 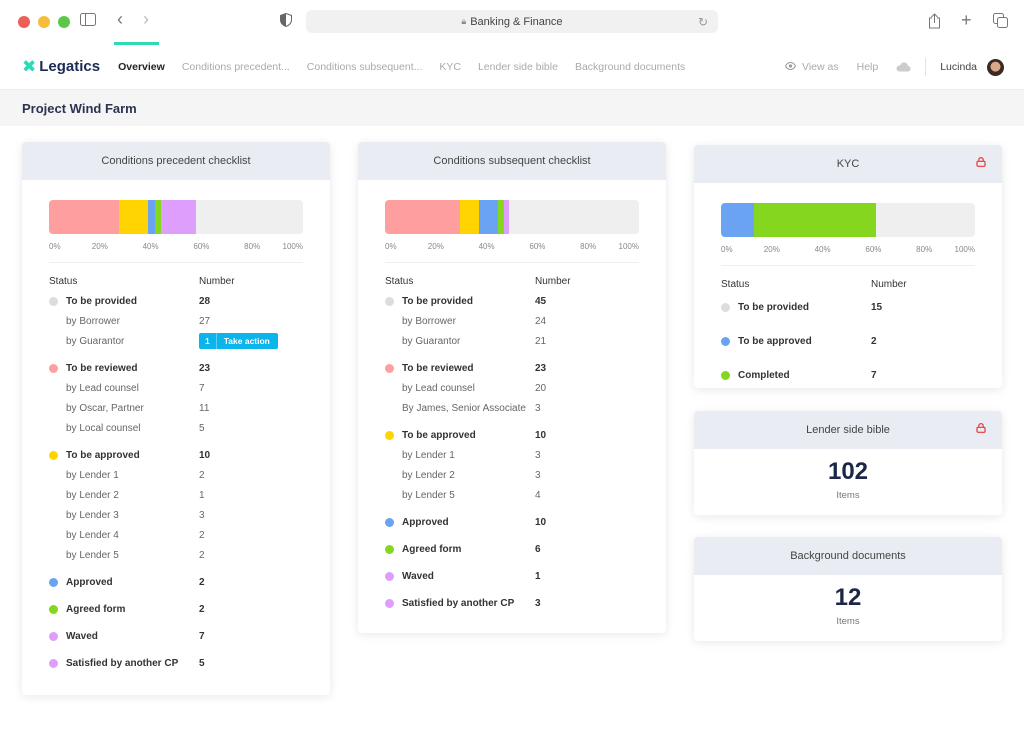 I want to click on status-subrow: by Lender 2 3, so click(x=512, y=475).